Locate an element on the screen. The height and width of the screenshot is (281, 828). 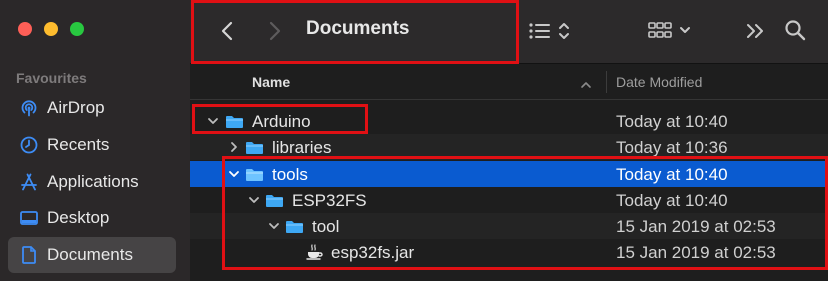
file-name: tool is located at coordinates (326, 226).